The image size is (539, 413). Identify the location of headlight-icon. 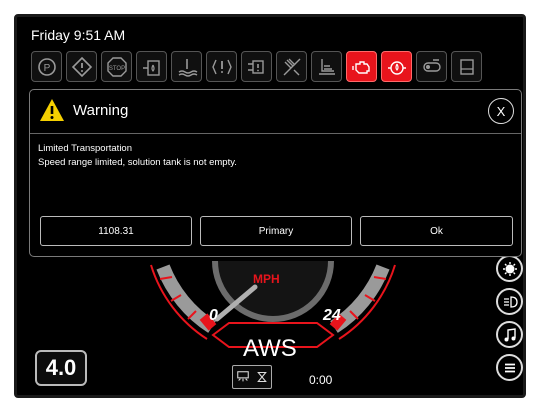
(510, 301).